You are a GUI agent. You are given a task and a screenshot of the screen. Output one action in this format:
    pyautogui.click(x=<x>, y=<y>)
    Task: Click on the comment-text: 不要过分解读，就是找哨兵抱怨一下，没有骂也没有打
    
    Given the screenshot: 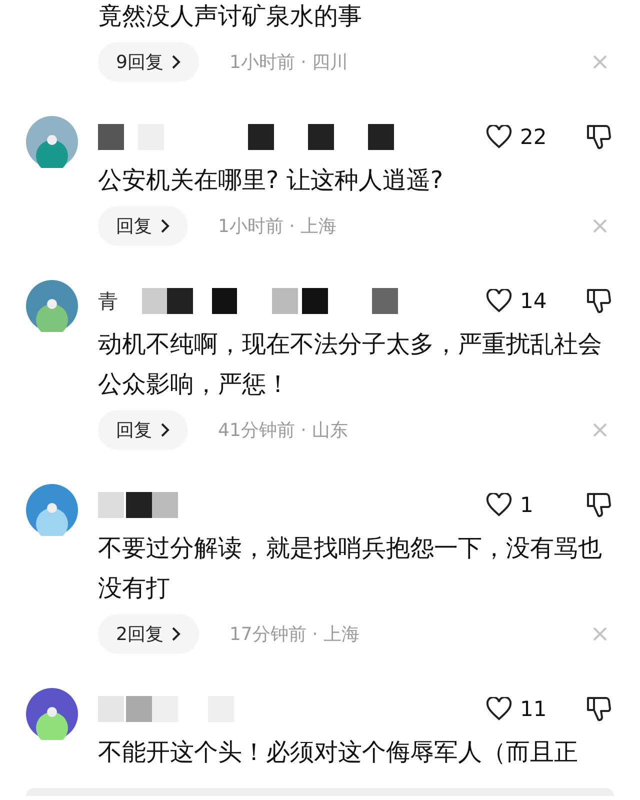 What is the action you would take?
    pyautogui.click(x=350, y=568)
    